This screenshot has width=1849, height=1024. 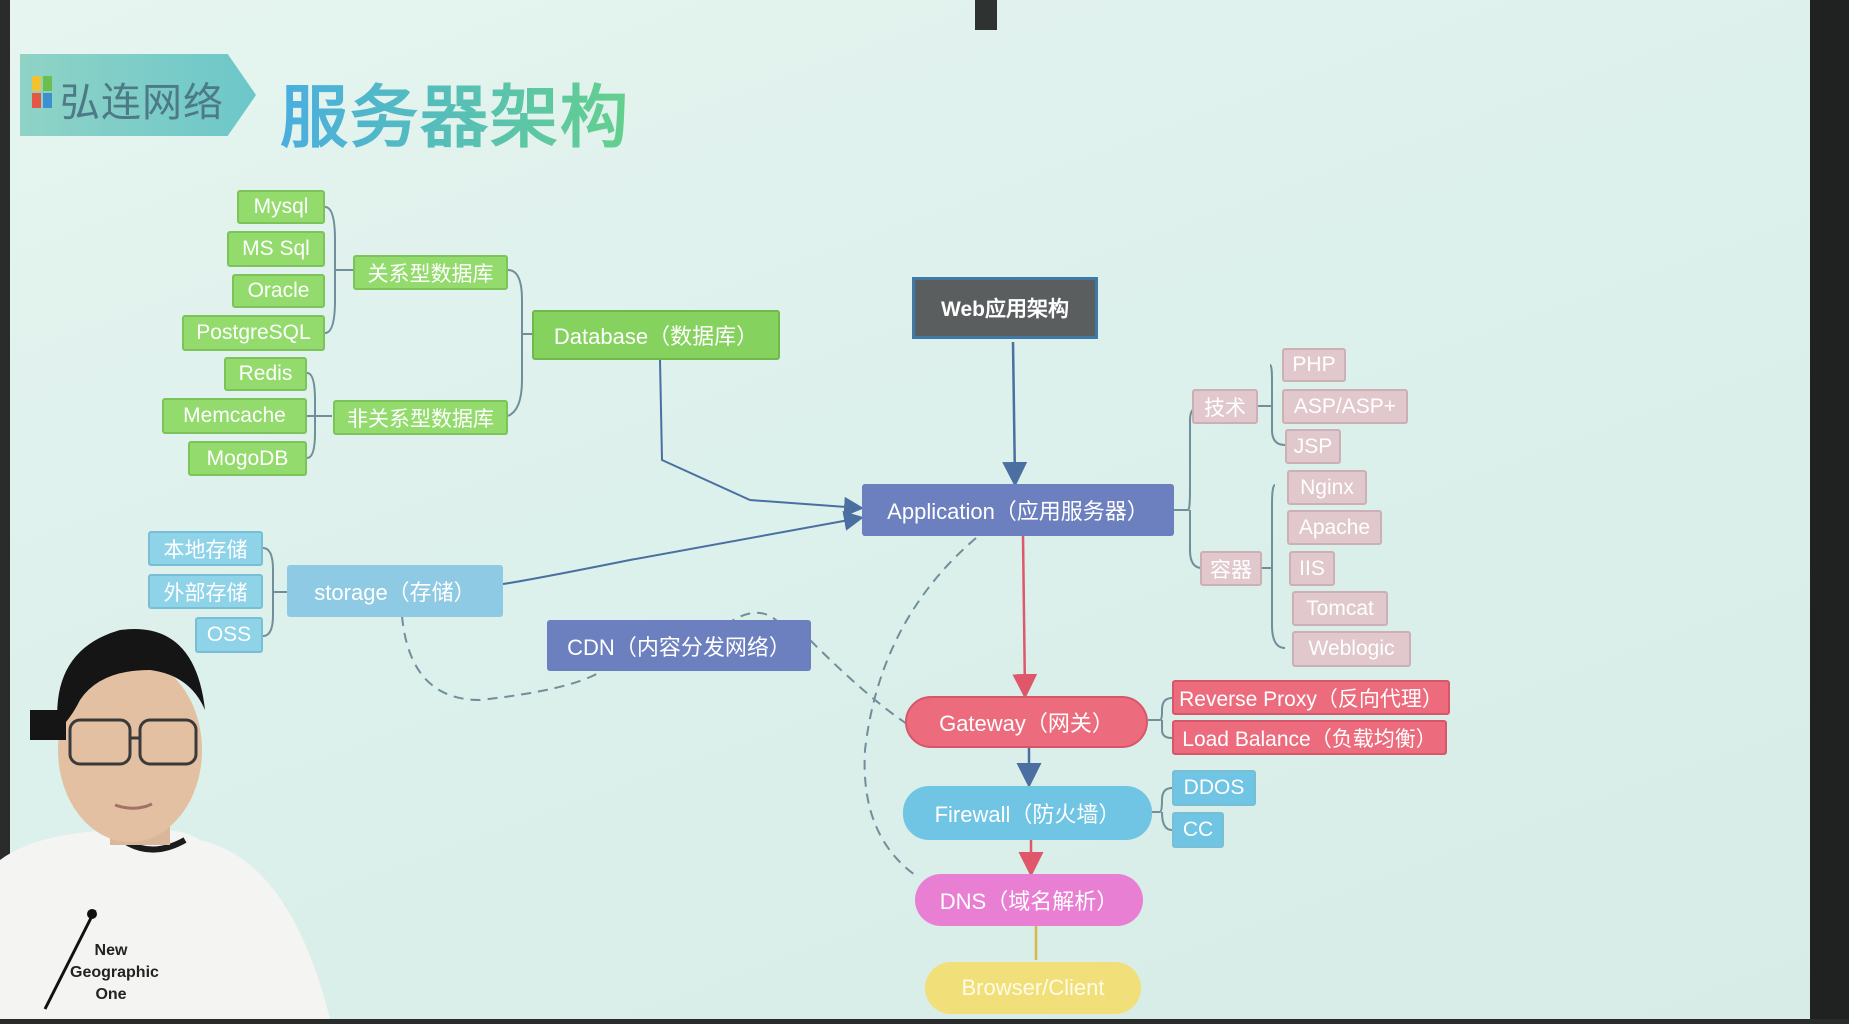 I want to click on root-node-web-architecture: Web应用架构, so click(x=1005, y=308).